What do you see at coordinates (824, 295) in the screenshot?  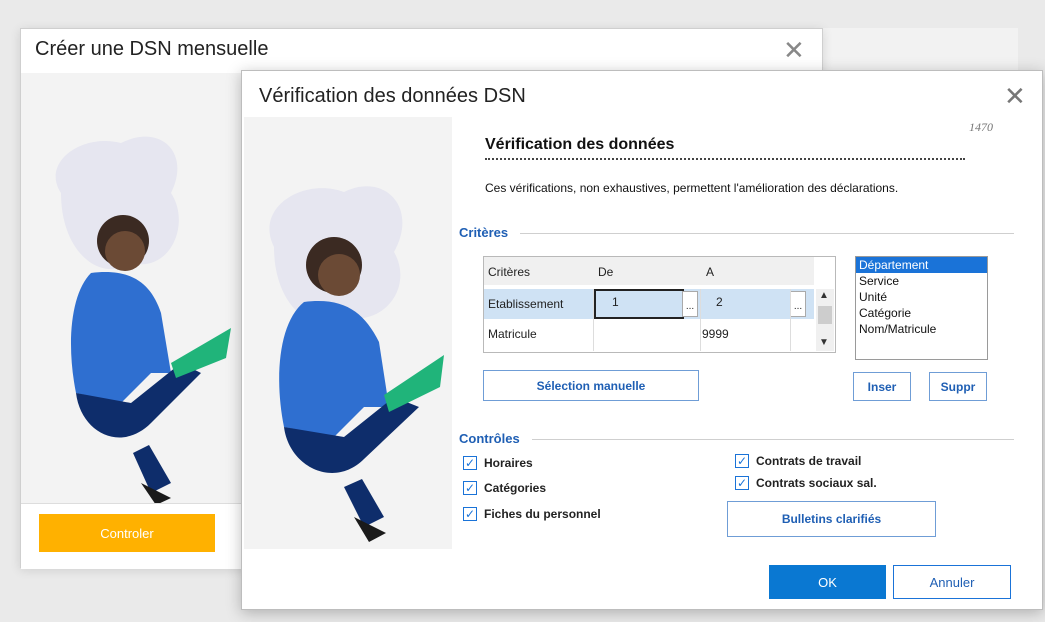 I see `scroll-up-icon: ▲` at bounding box center [824, 295].